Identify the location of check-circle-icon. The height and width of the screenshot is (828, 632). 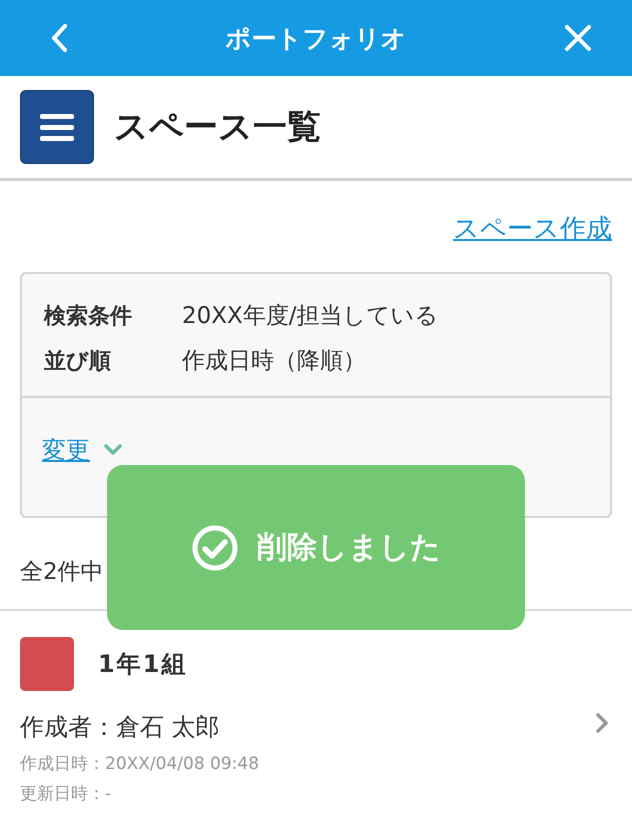
(215, 548).